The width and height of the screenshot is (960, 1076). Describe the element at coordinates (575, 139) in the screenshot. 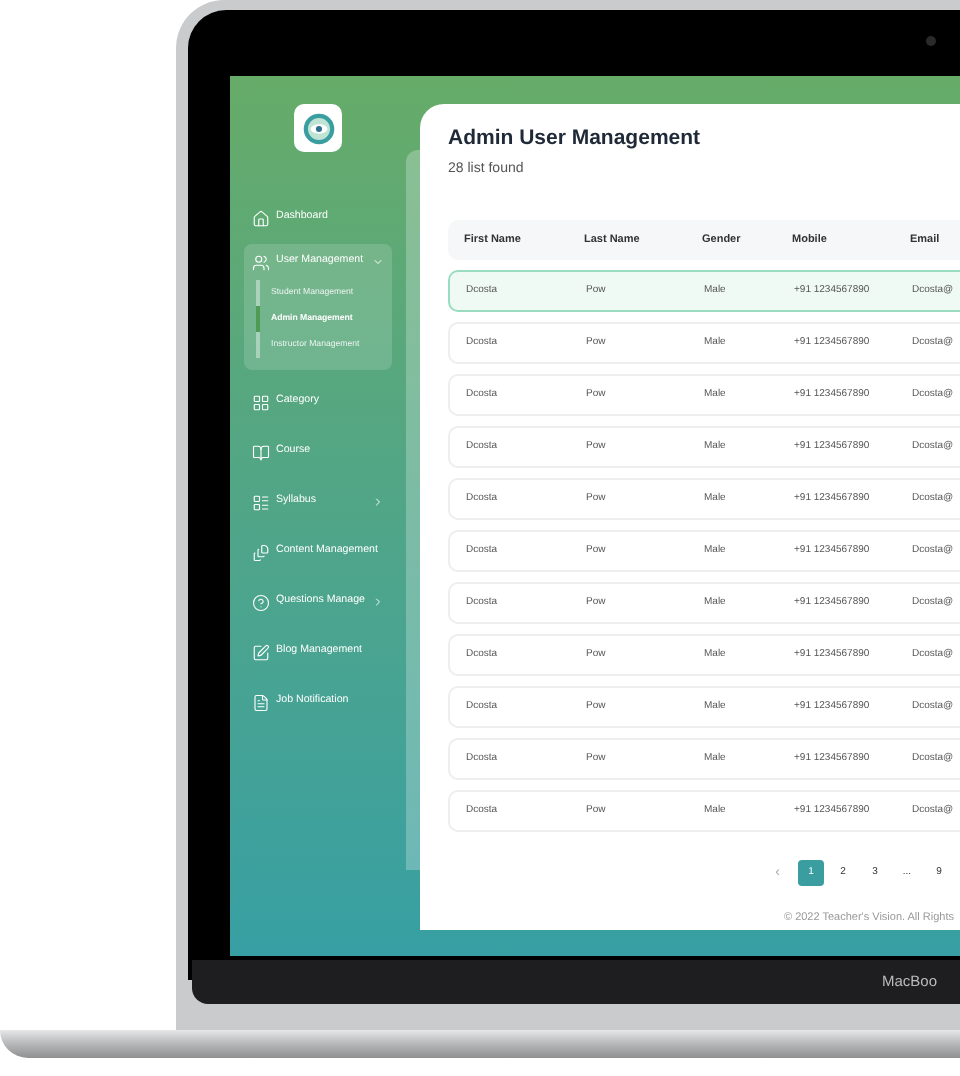

I see `page-title: Admin User Management` at that location.